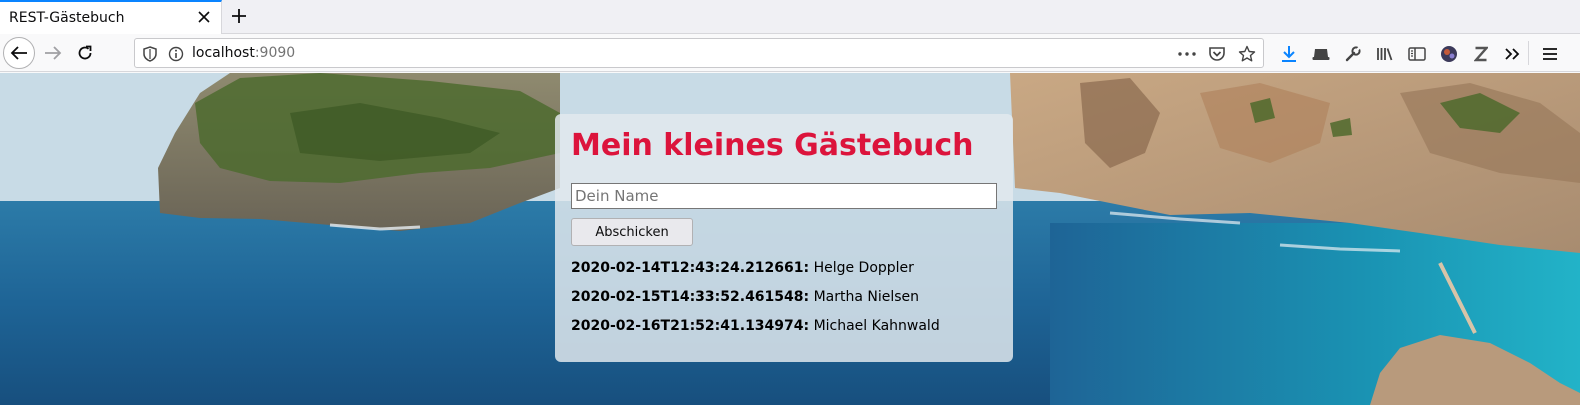 The image size is (1580, 405). I want to click on navigation-toolbar: localhost:9090, so click(790, 53).